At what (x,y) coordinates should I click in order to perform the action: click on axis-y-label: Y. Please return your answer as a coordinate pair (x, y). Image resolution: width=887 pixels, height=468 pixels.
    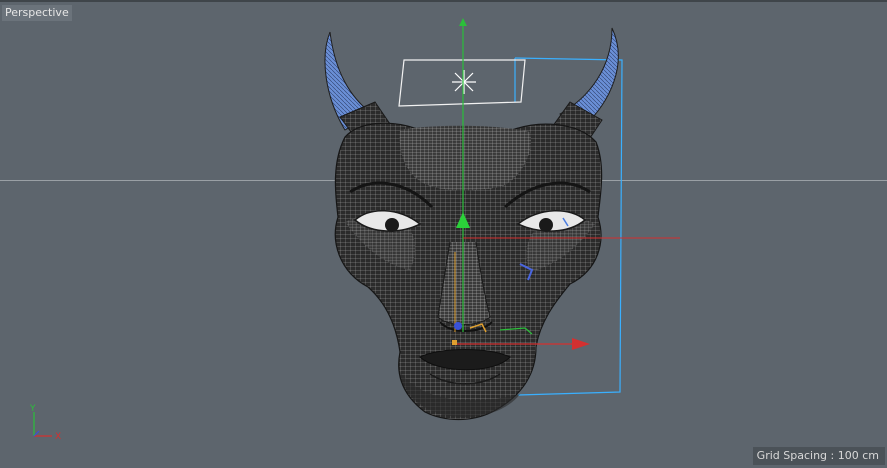
    Looking at the image, I should click on (32, 409).